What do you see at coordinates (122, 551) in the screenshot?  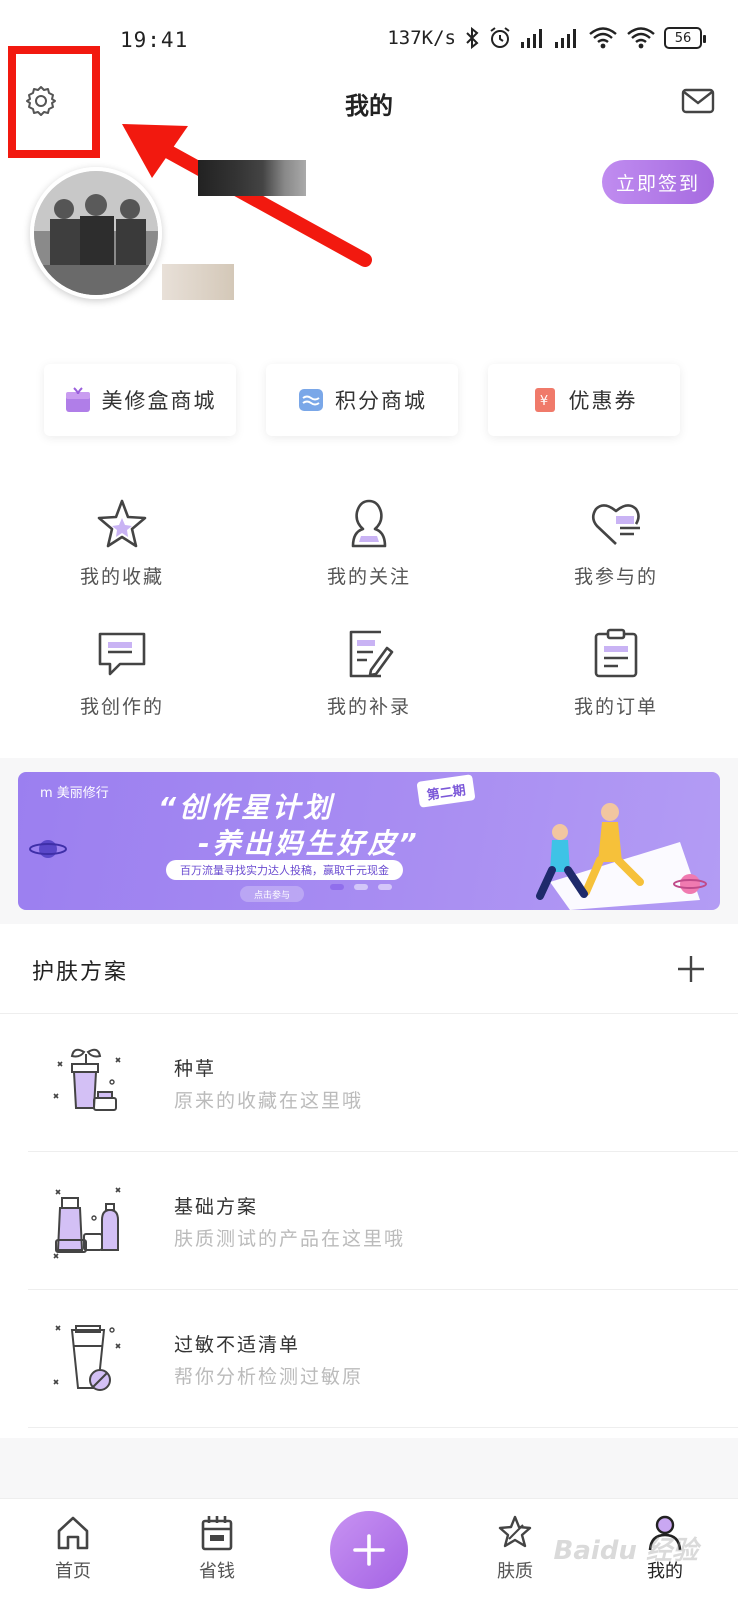 I see `grid-item-favorites: 我的收藏` at bounding box center [122, 551].